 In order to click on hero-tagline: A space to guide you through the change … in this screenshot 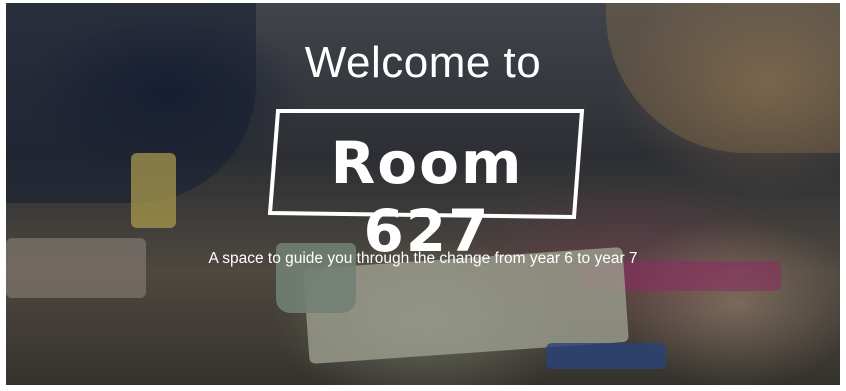, I will do `click(423, 258)`.